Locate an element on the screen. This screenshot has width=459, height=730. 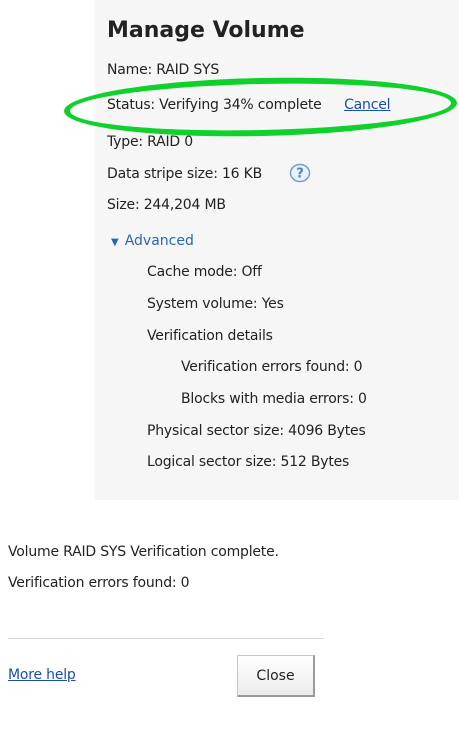
verification-details-heading: Verification details is located at coordinates (210, 336).